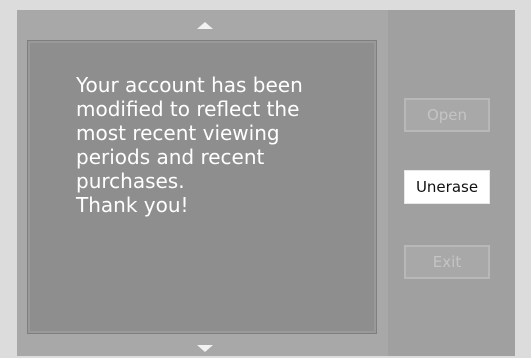  Describe the element at coordinates (447, 262) in the screenshot. I see `exit-button: Exit` at that location.